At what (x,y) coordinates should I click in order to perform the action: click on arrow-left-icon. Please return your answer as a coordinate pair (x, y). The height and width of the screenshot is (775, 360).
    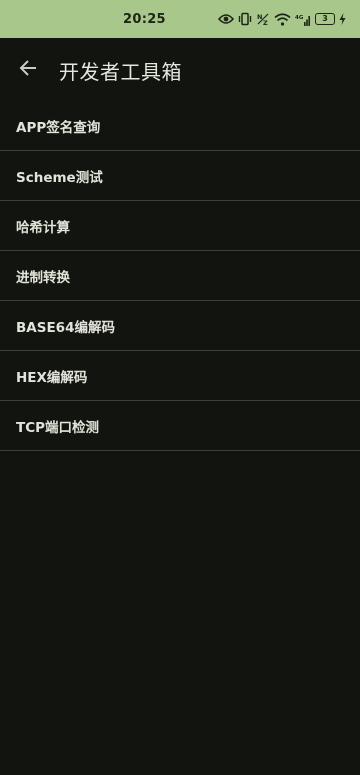
    Looking at the image, I should click on (28, 70).